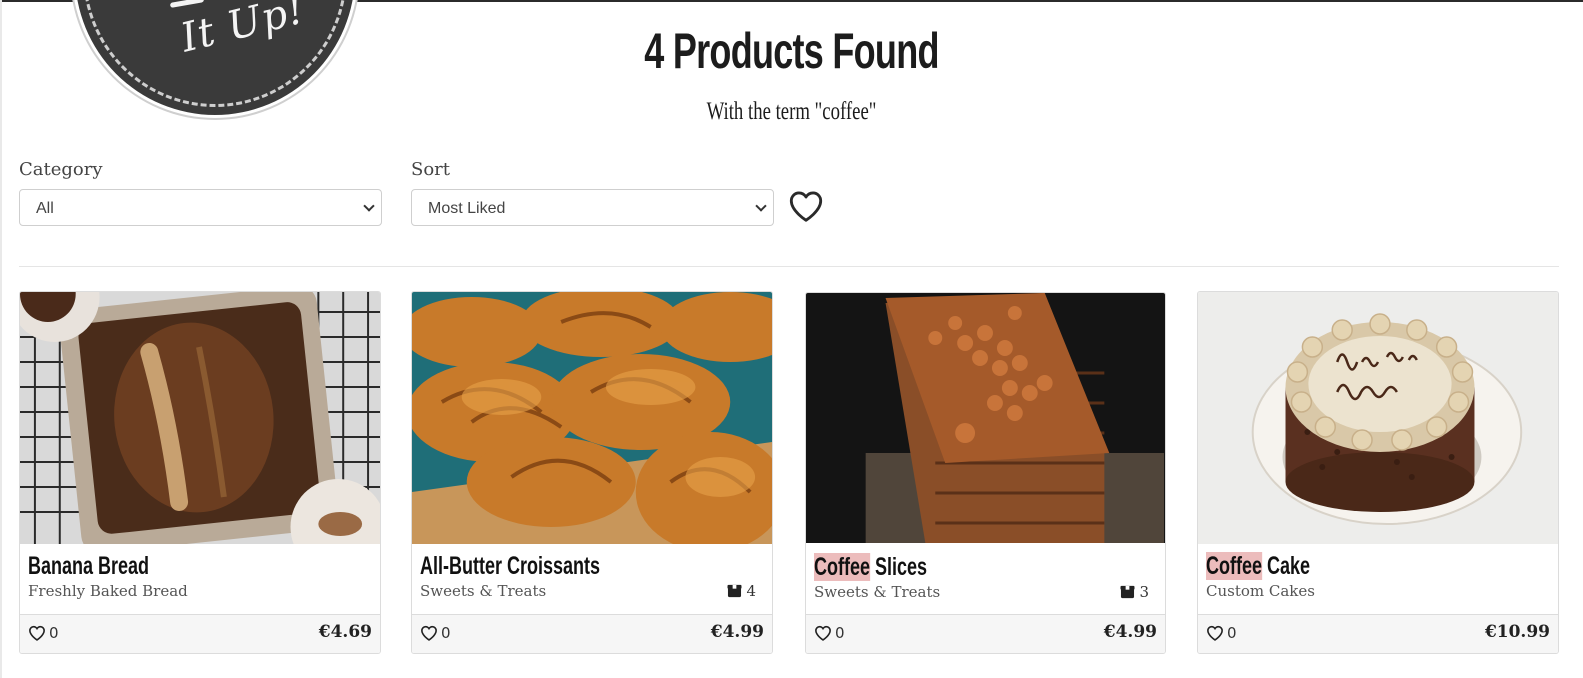  What do you see at coordinates (1378, 633) in the screenshot?
I see `card-footer: 0 €10.99` at bounding box center [1378, 633].